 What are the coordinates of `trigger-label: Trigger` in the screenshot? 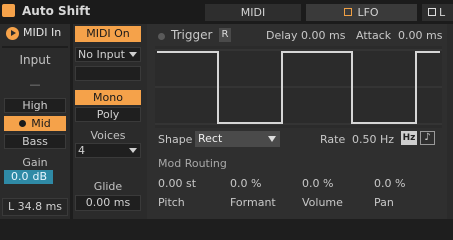 It's located at (192, 35).